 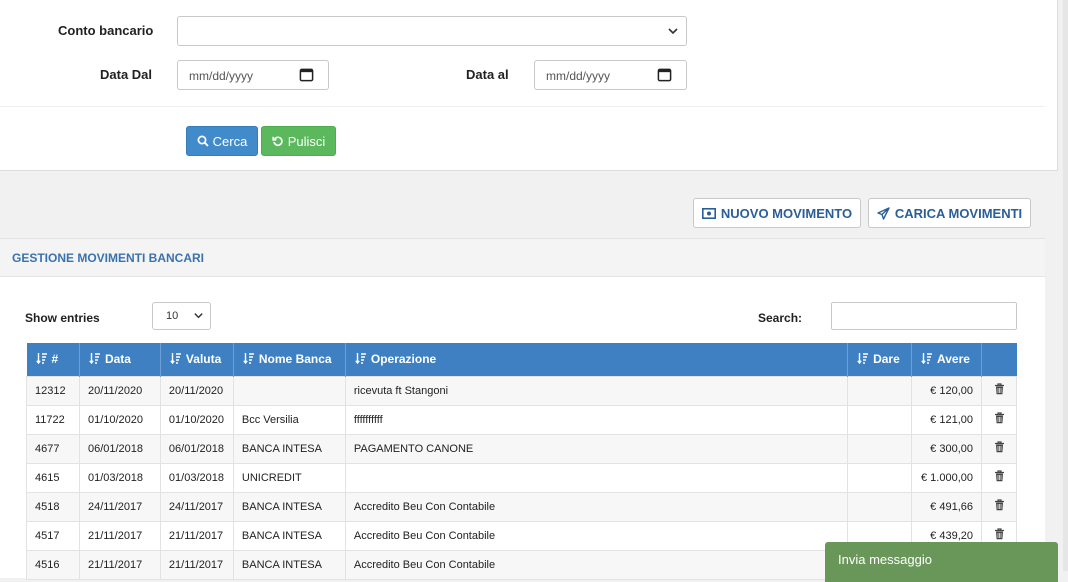 What do you see at coordinates (106, 30) in the screenshot?
I see `conto-bancario-label: Conto bancario` at bounding box center [106, 30].